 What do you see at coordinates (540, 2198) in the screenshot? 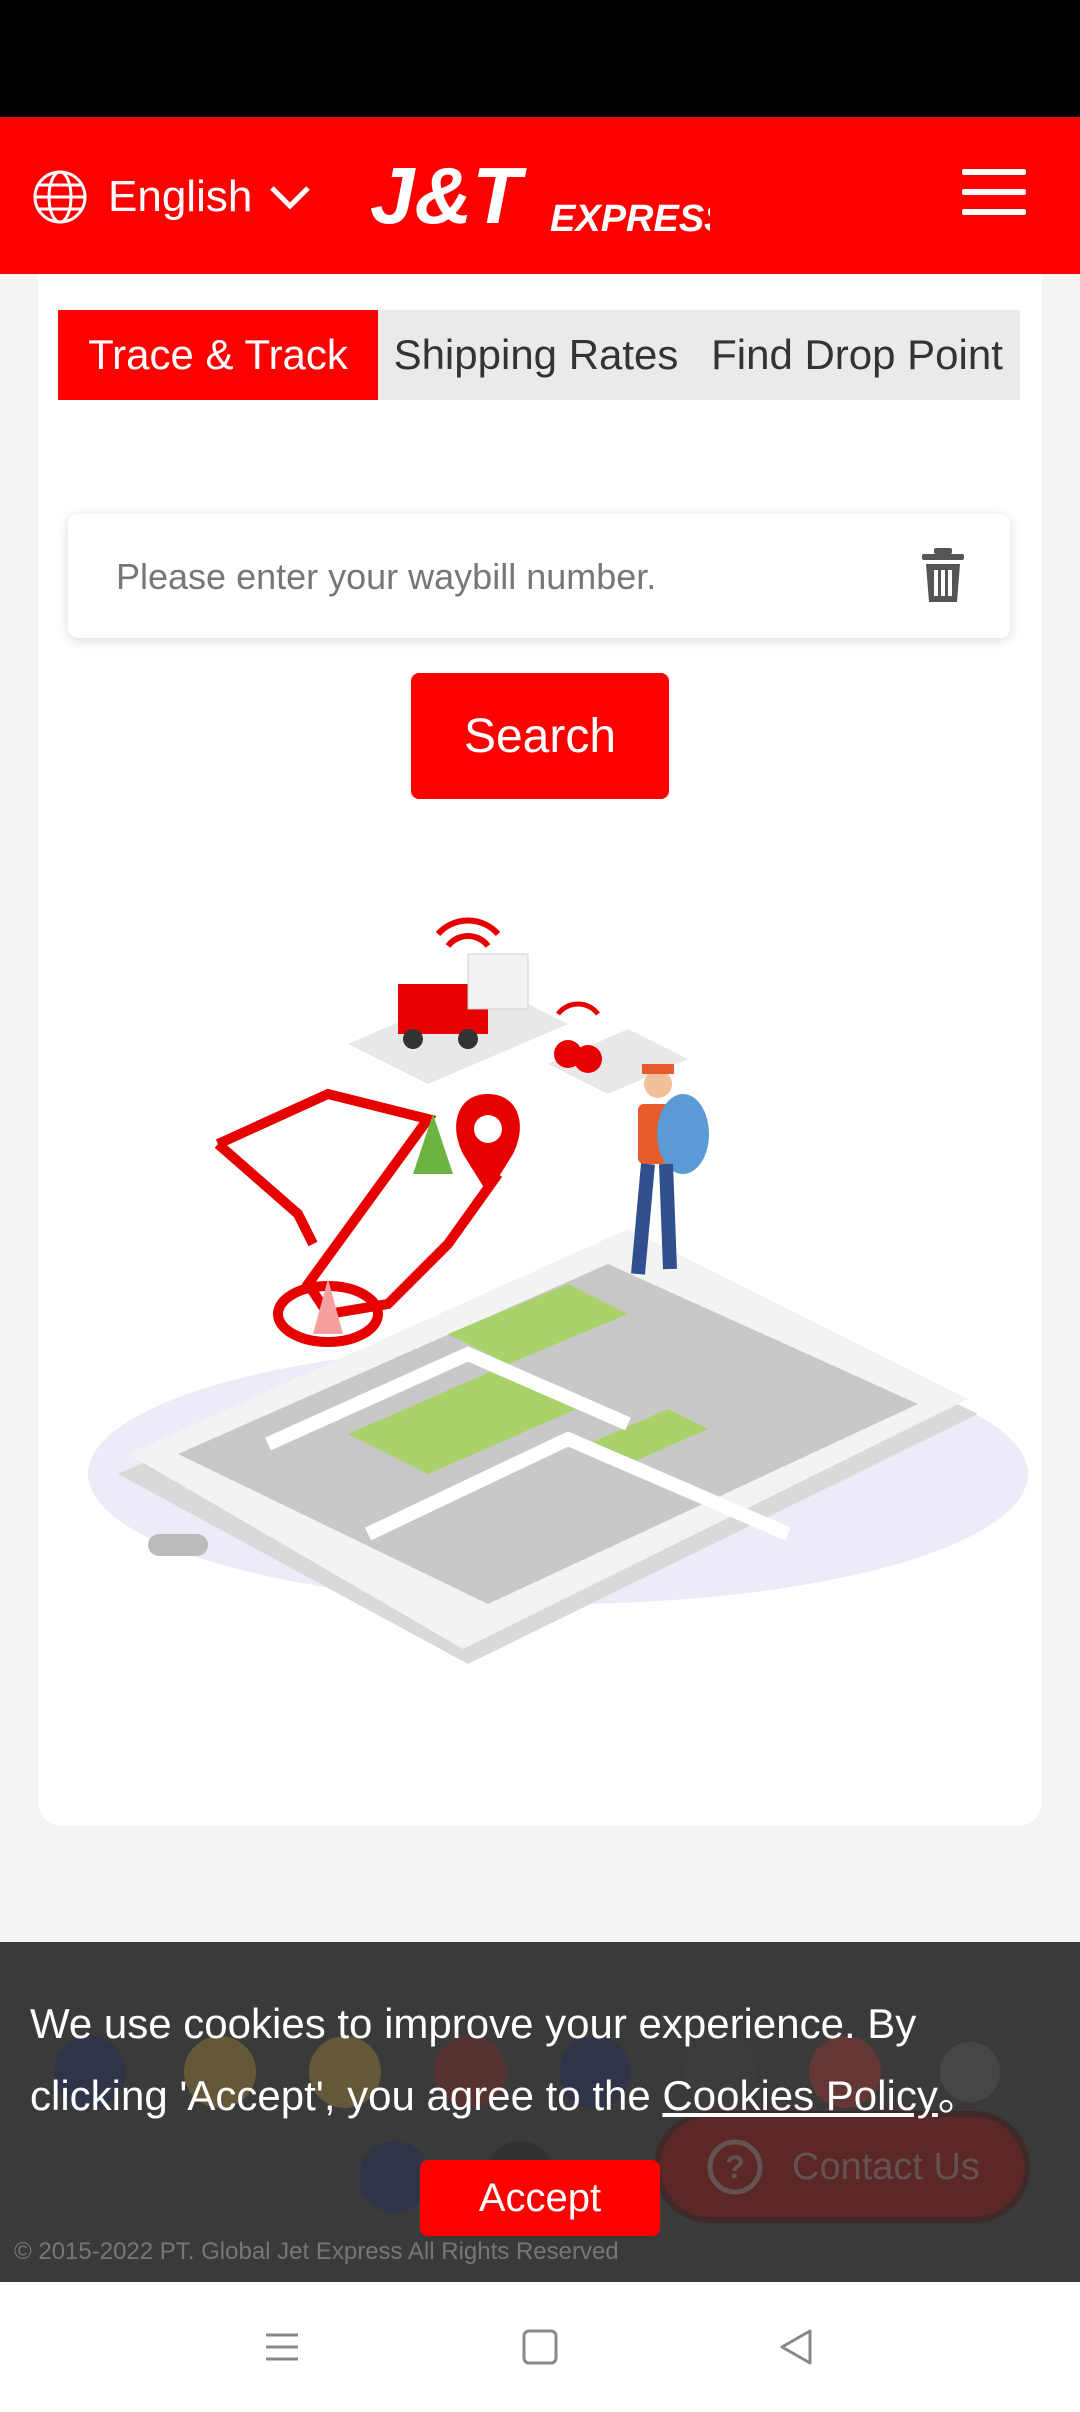
I see `accept-cookies-button: Accept` at bounding box center [540, 2198].